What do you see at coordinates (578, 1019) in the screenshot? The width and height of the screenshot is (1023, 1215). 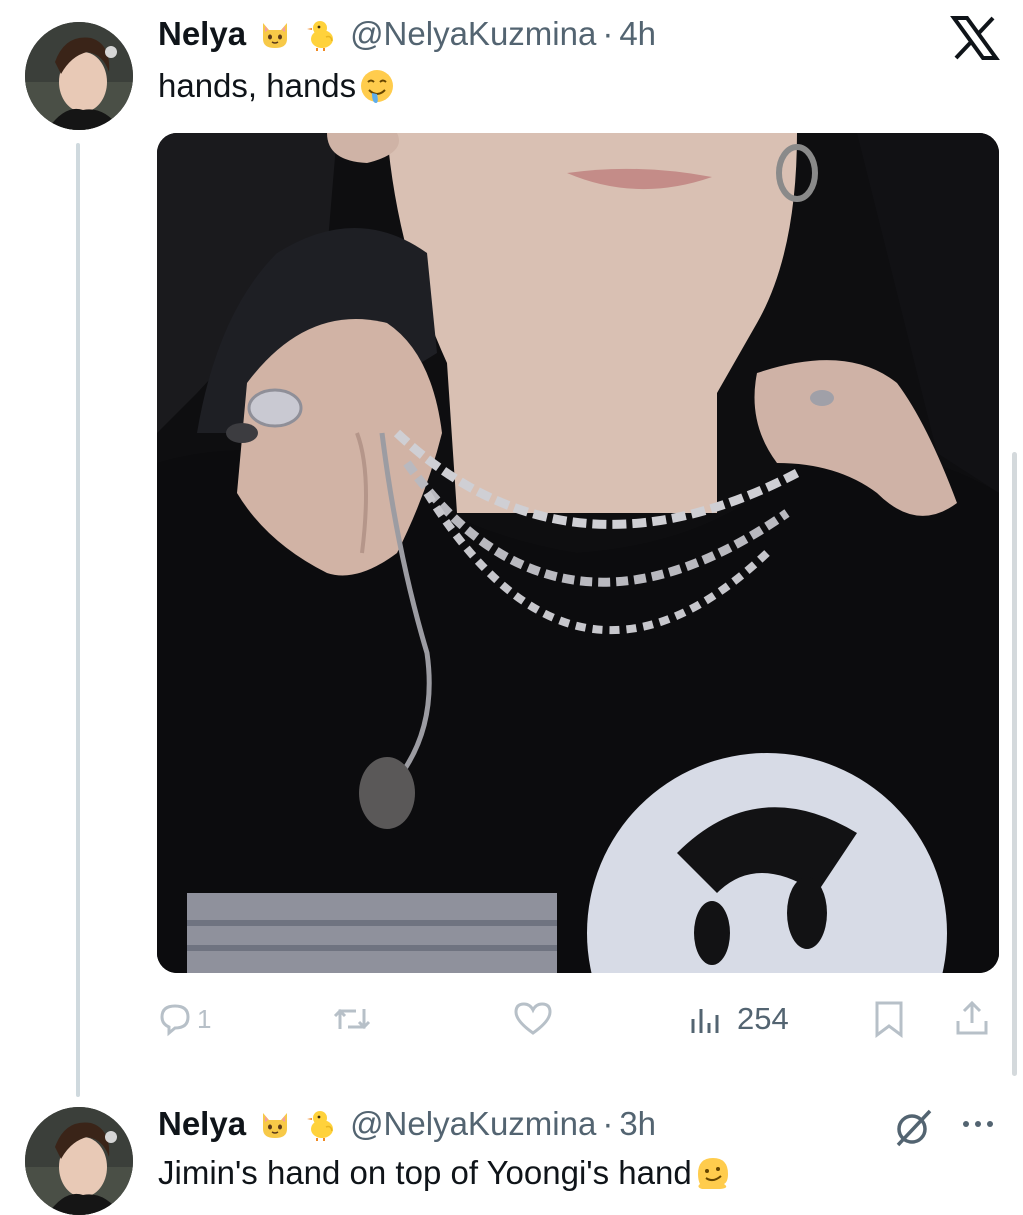 I see `tweet-actions: 1 254` at bounding box center [578, 1019].